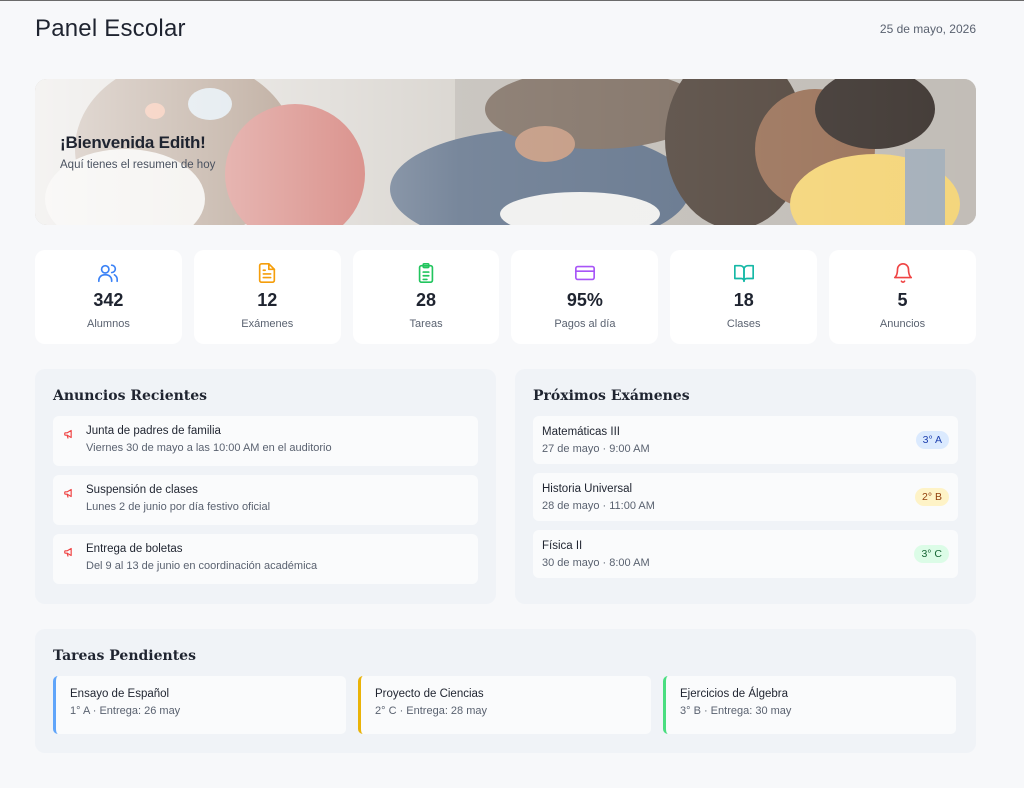 The height and width of the screenshot is (788, 1024). Describe the element at coordinates (178, 507) in the screenshot. I see `announcement-detail: Lunes 2 de junio por día festivo oficial` at that location.